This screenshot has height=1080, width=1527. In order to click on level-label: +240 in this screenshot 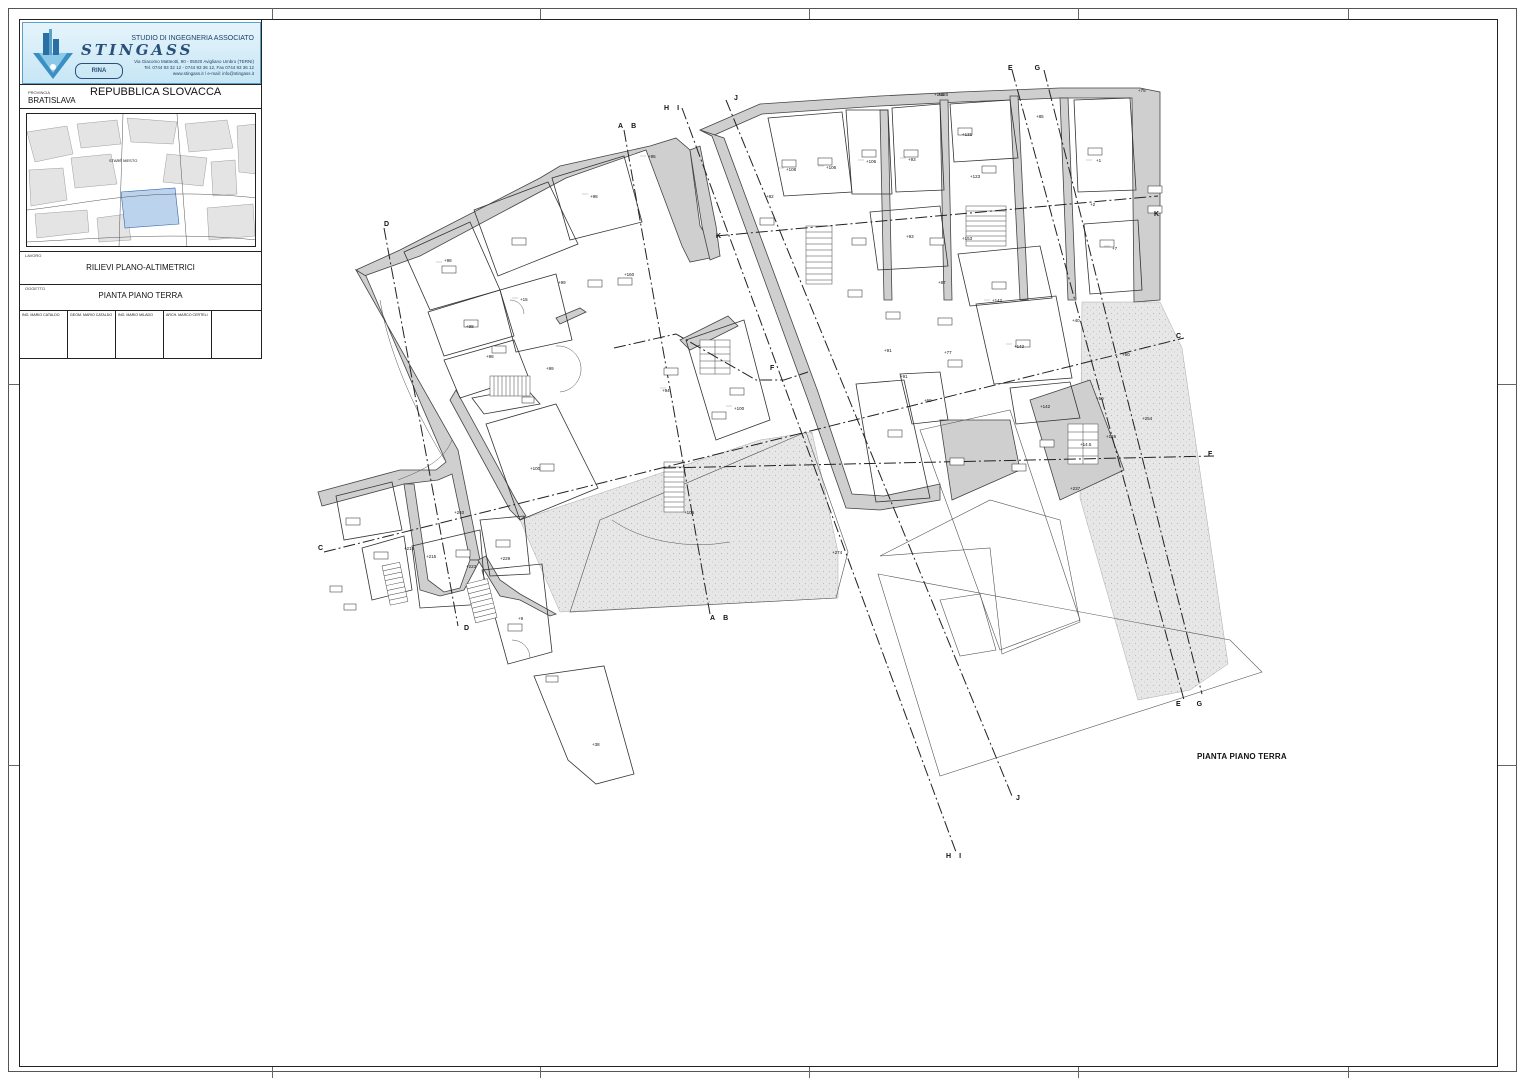, I will do `click(459, 512)`.